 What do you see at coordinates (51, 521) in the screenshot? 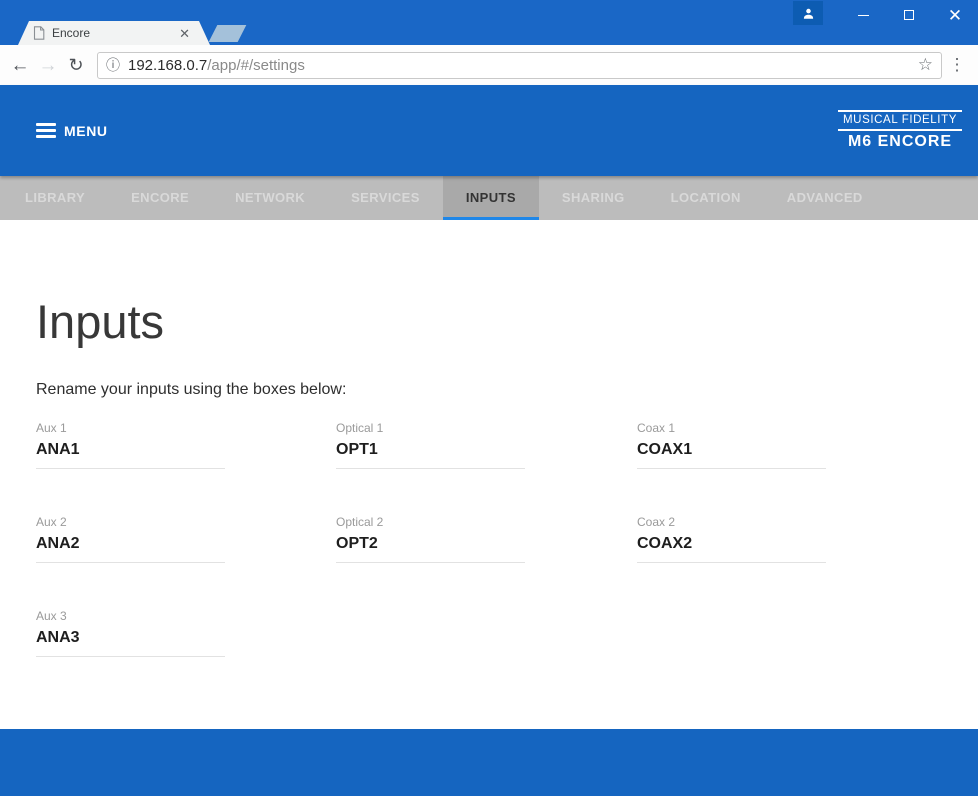
I see `input-label: Aux 2` at bounding box center [51, 521].